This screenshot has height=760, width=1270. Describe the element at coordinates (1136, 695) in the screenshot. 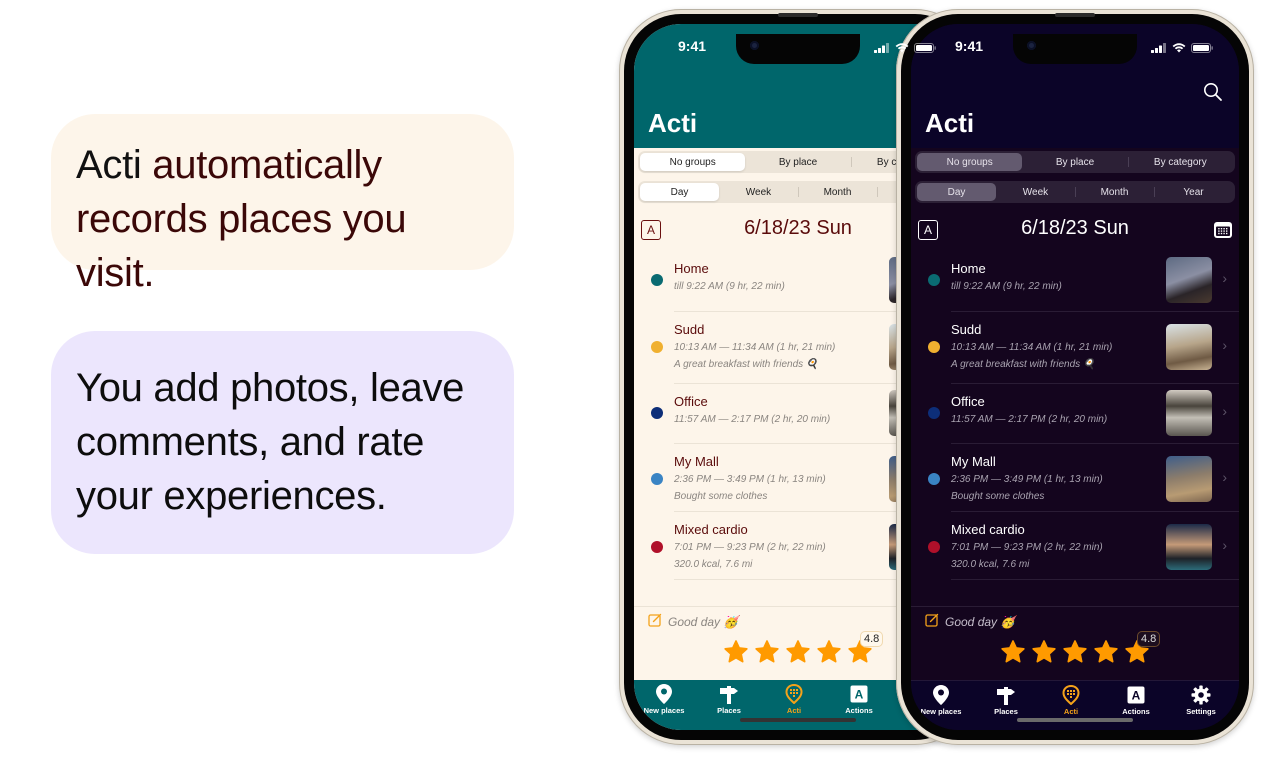

I see `actions-a-icon: A` at that location.